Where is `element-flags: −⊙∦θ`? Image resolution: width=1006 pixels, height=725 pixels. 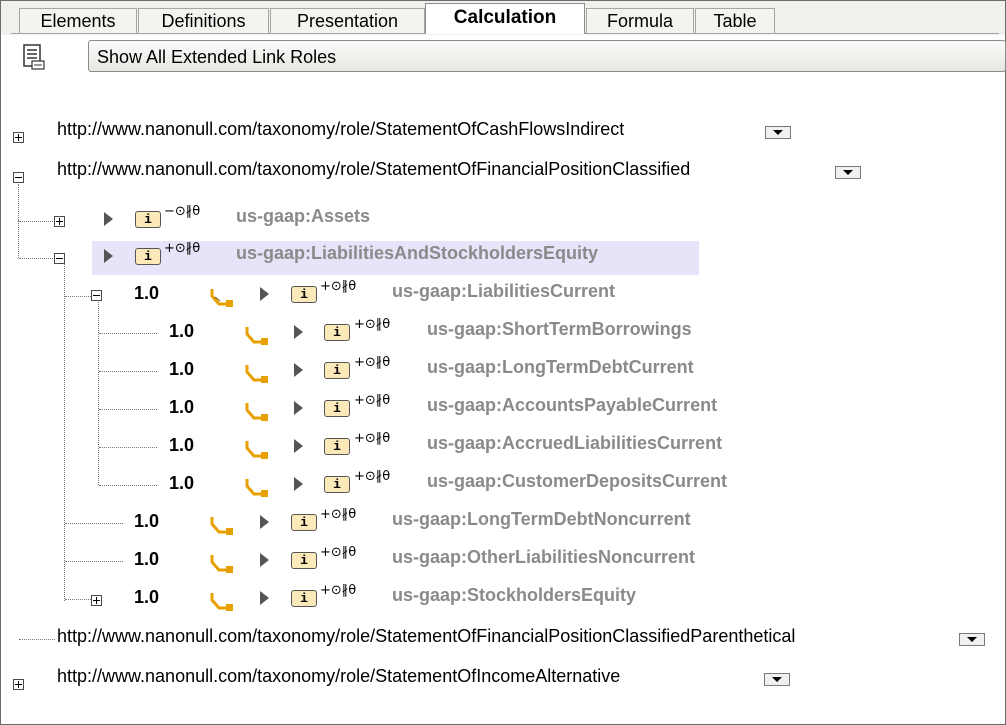 element-flags: −⊙∦θ is located at coordinates (182, 211).